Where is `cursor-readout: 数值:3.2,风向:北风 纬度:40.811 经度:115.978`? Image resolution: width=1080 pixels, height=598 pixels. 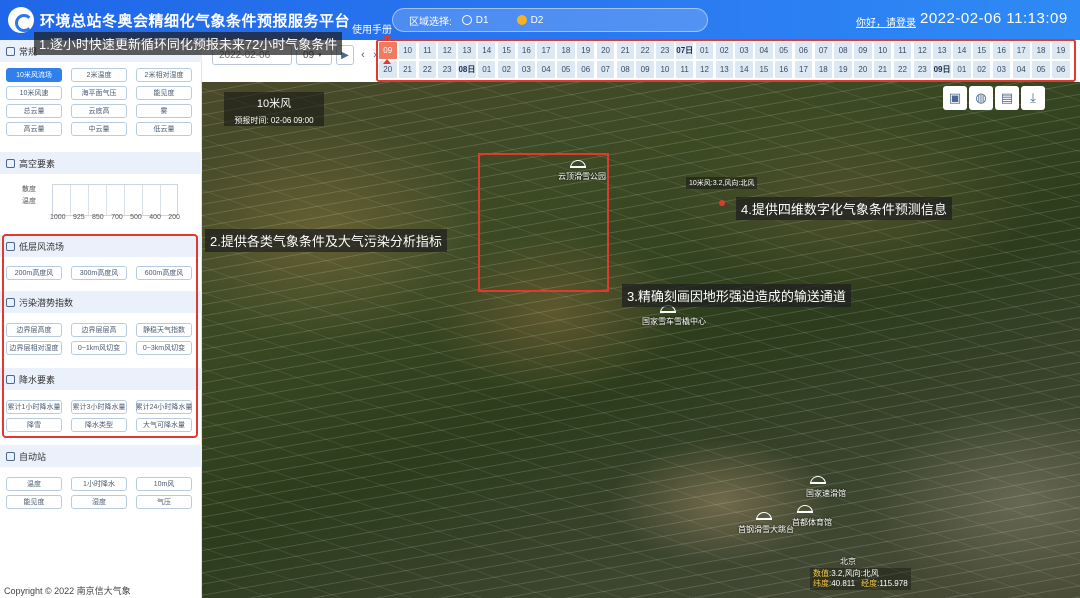
cursor-readout: 数值:3.2,风向:北风 纬度:40.811 经度:115.978 is located at coordinates (860, 579).